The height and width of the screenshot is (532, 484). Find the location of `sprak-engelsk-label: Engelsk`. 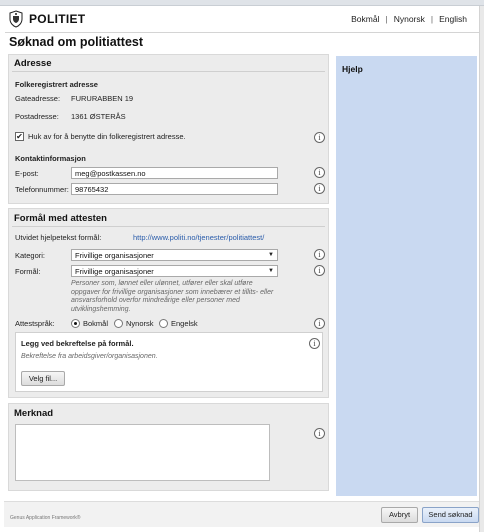

sprak-engelsk-label: Engelsk is located at coordinates (184, 323).